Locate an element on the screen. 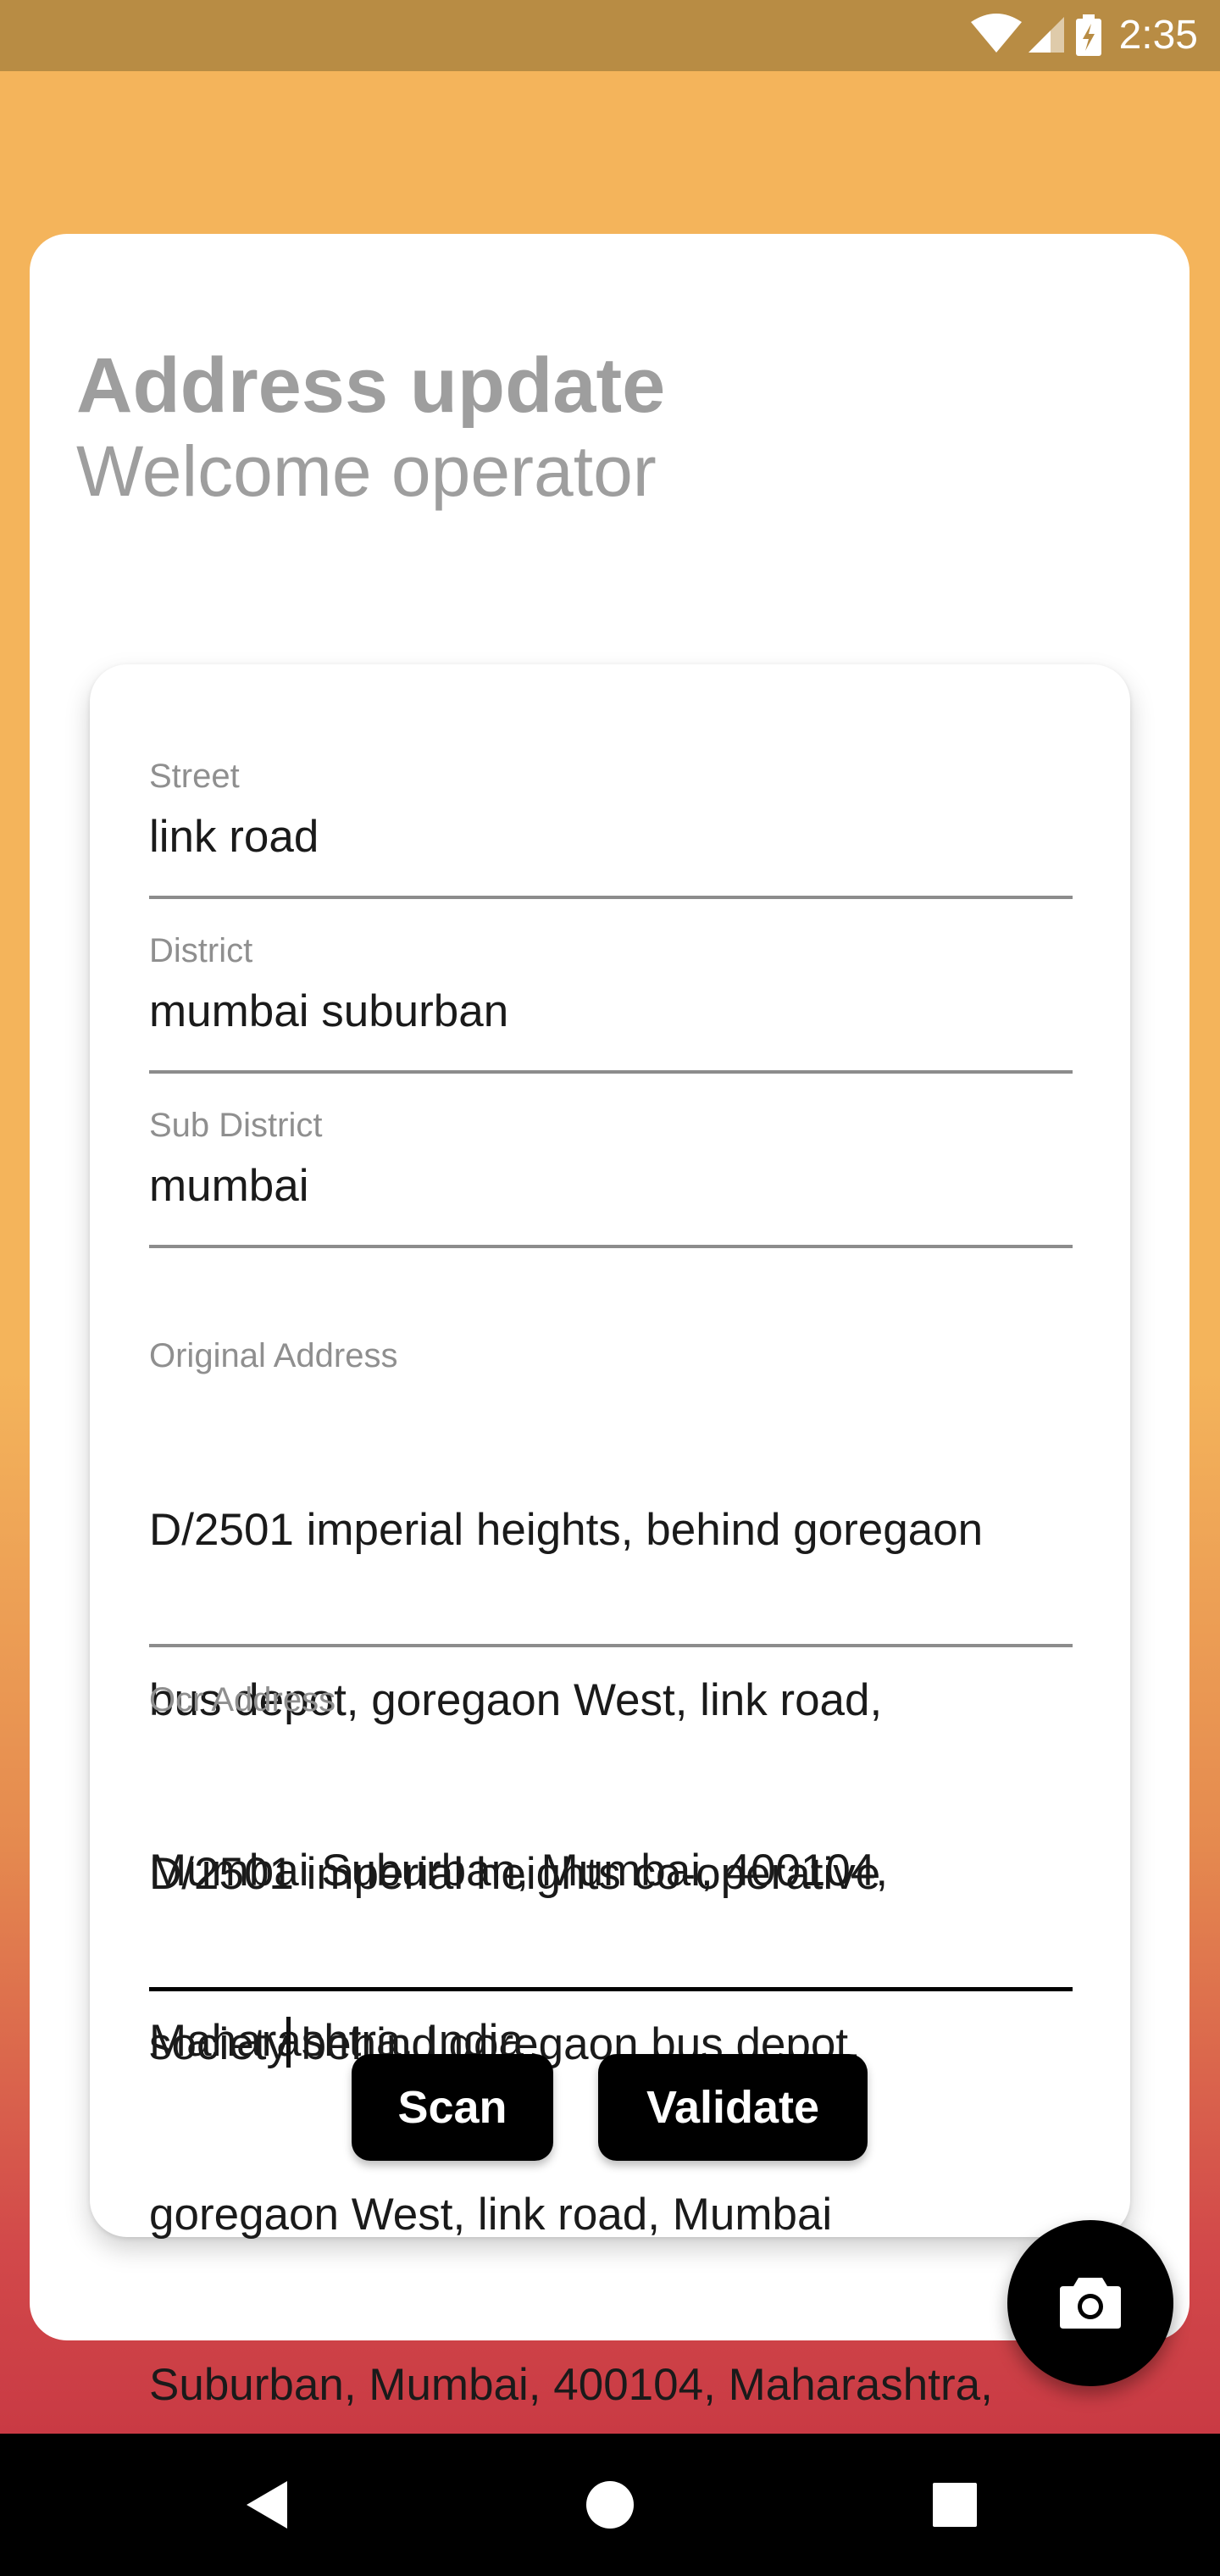 This screenshot has height=2576, width=1220. camera-fab-button is located at coordinates (1090, 2303).